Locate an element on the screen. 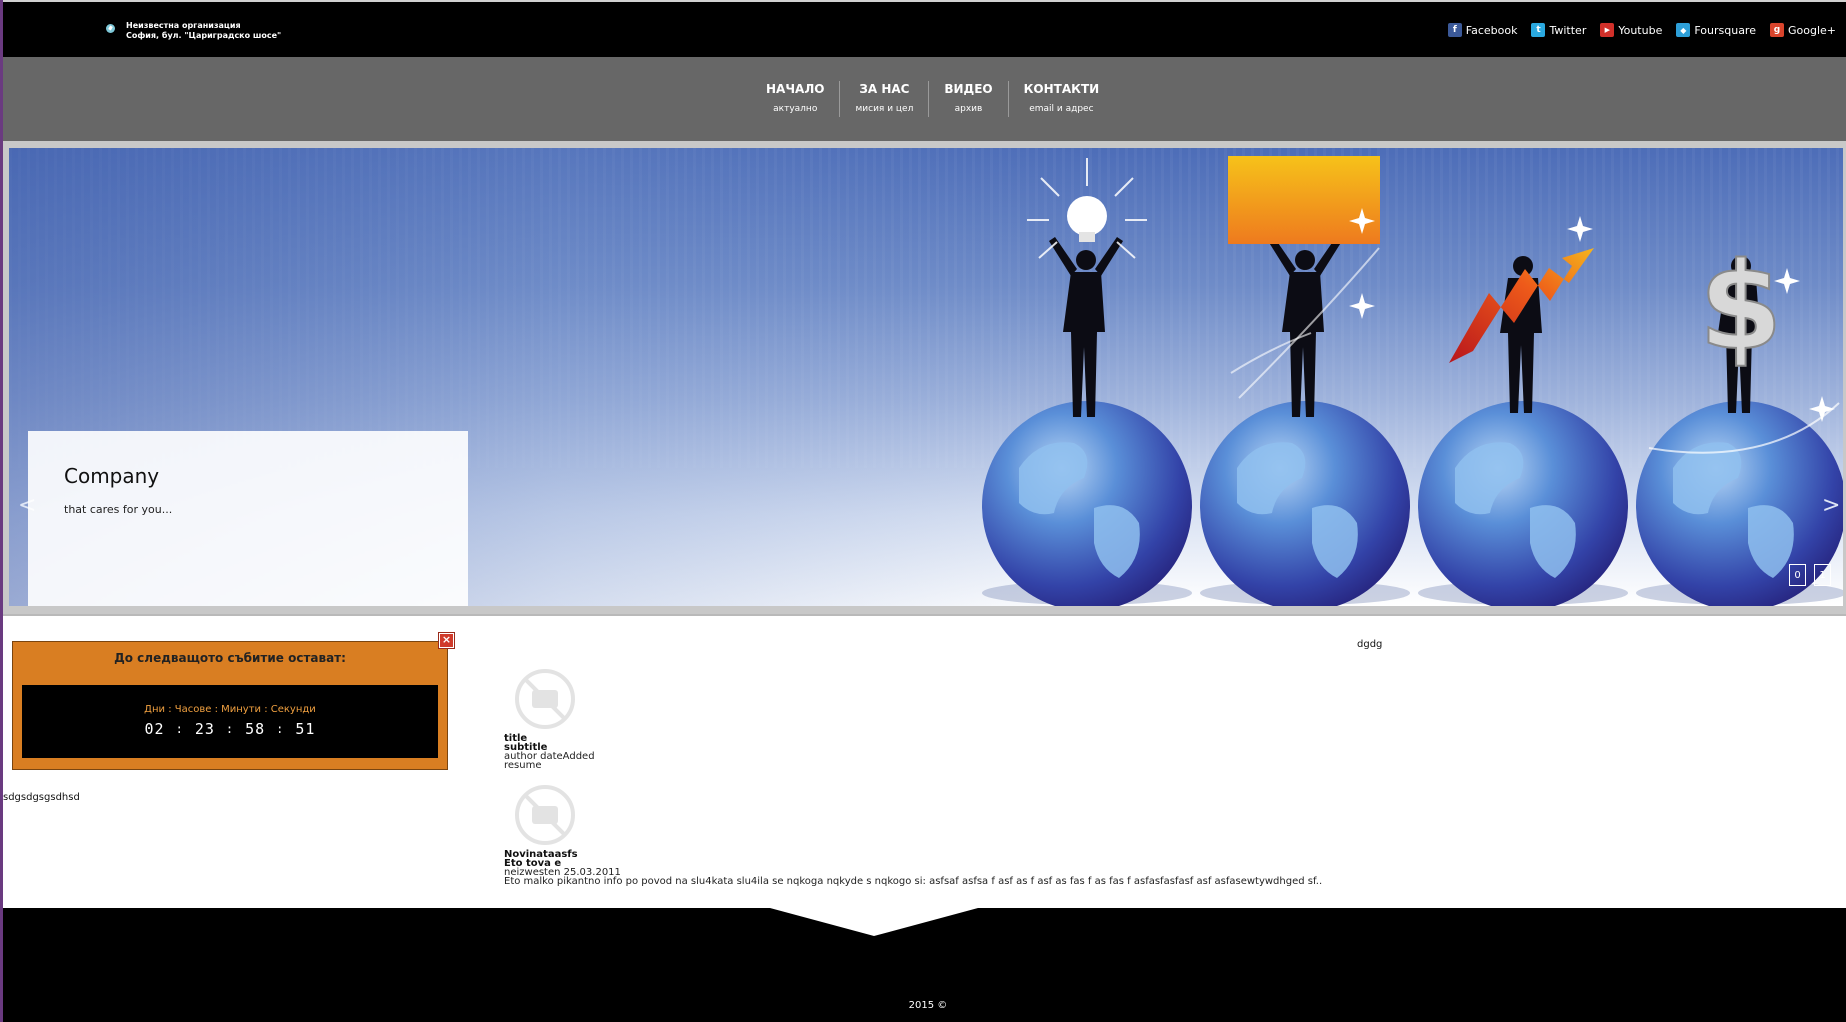 The height and width of the screenshot is (1022, 1846). nav-item-contacts: КОНТАКТИ email и адрес is located at coordinates (1061, 99).